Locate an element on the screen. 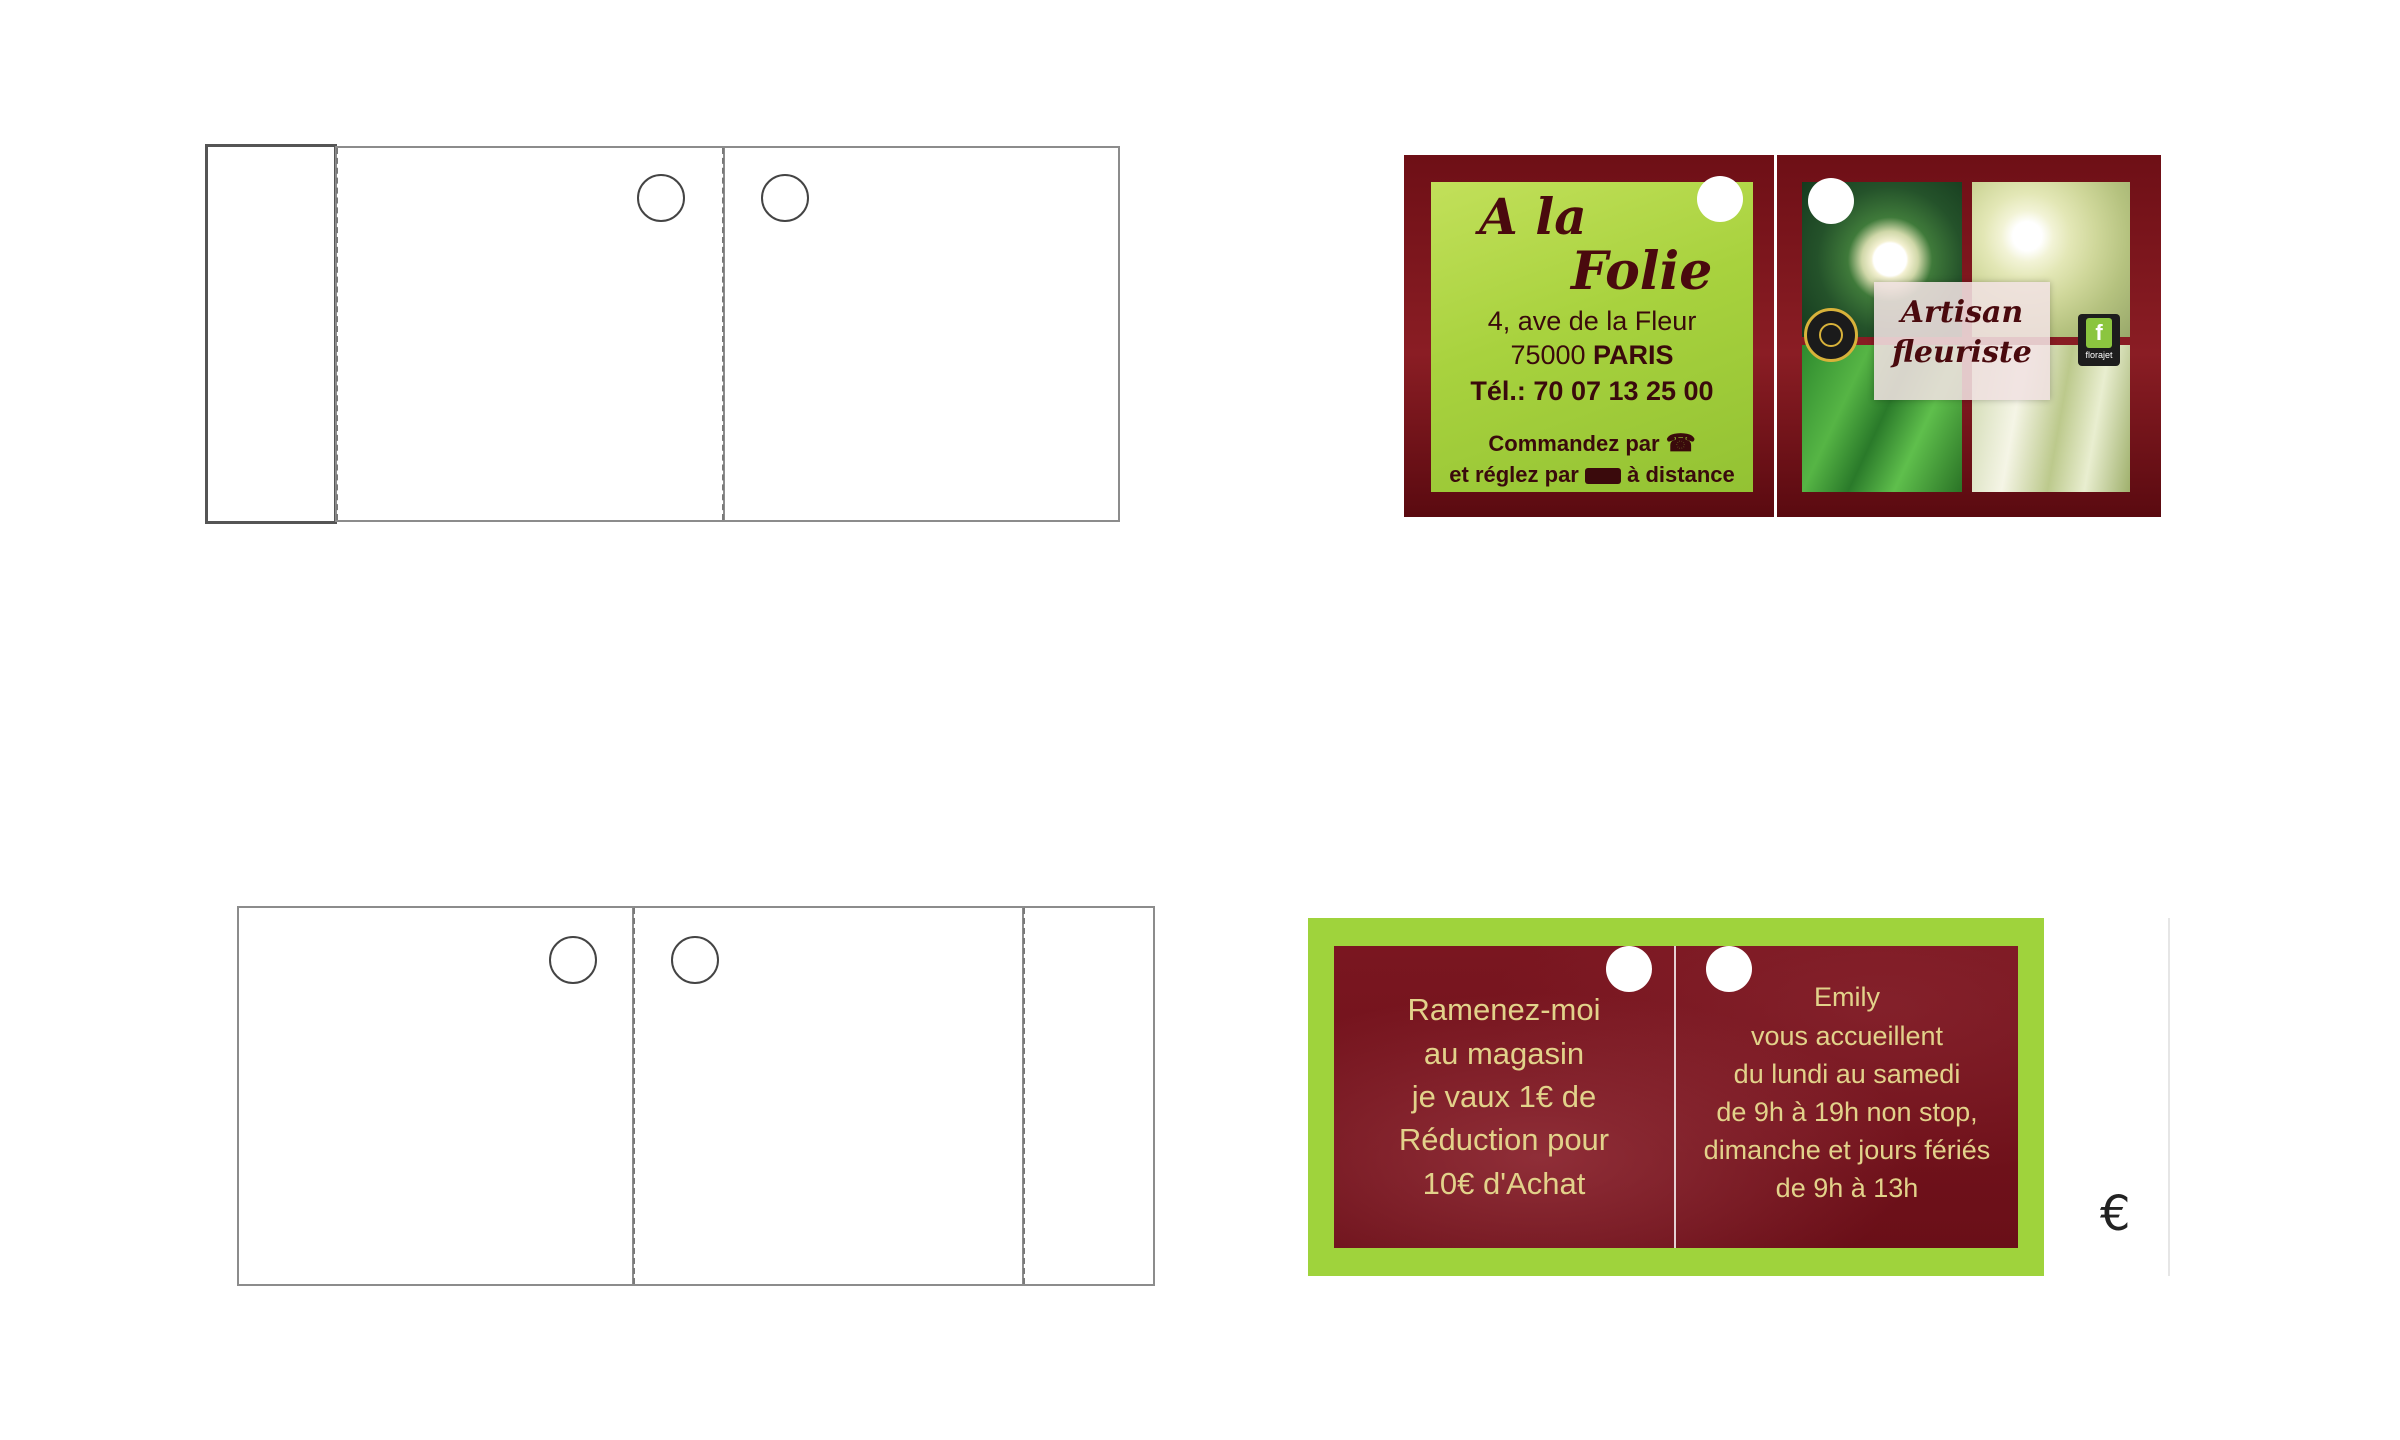 This screenshot has width=2400, height=1440. payment-line: et réglez par à distance is located at coordinates (1592, 475).